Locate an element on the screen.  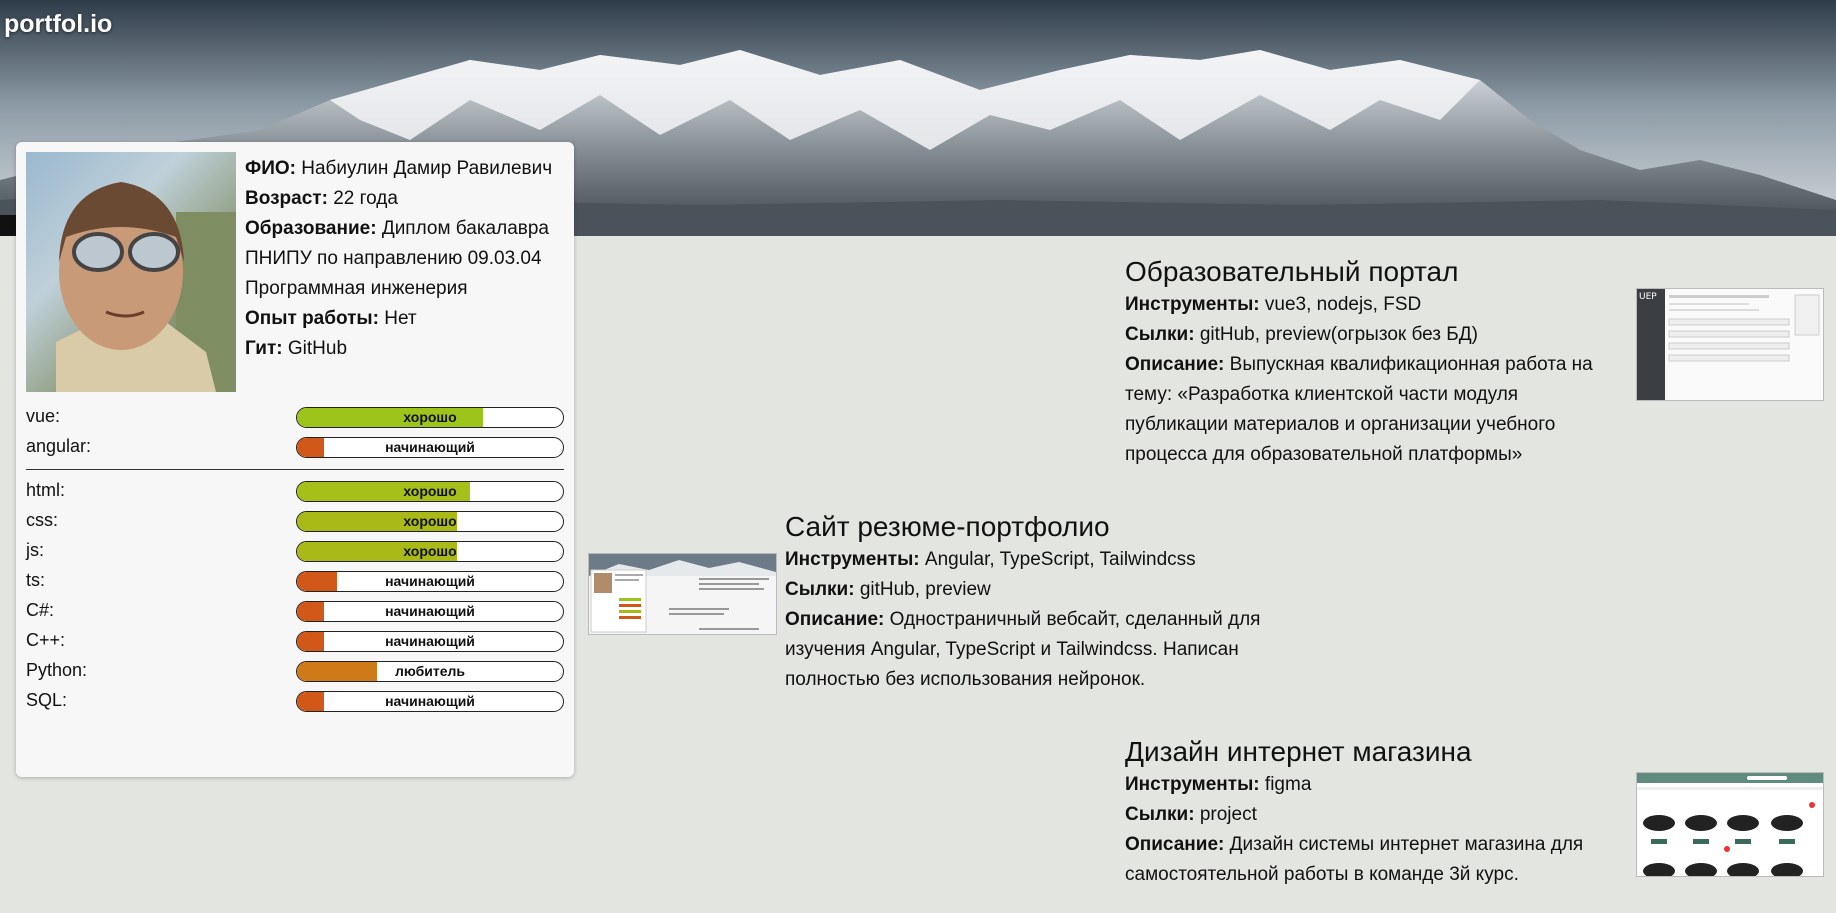
avatar is located at coordinates (131, 272).